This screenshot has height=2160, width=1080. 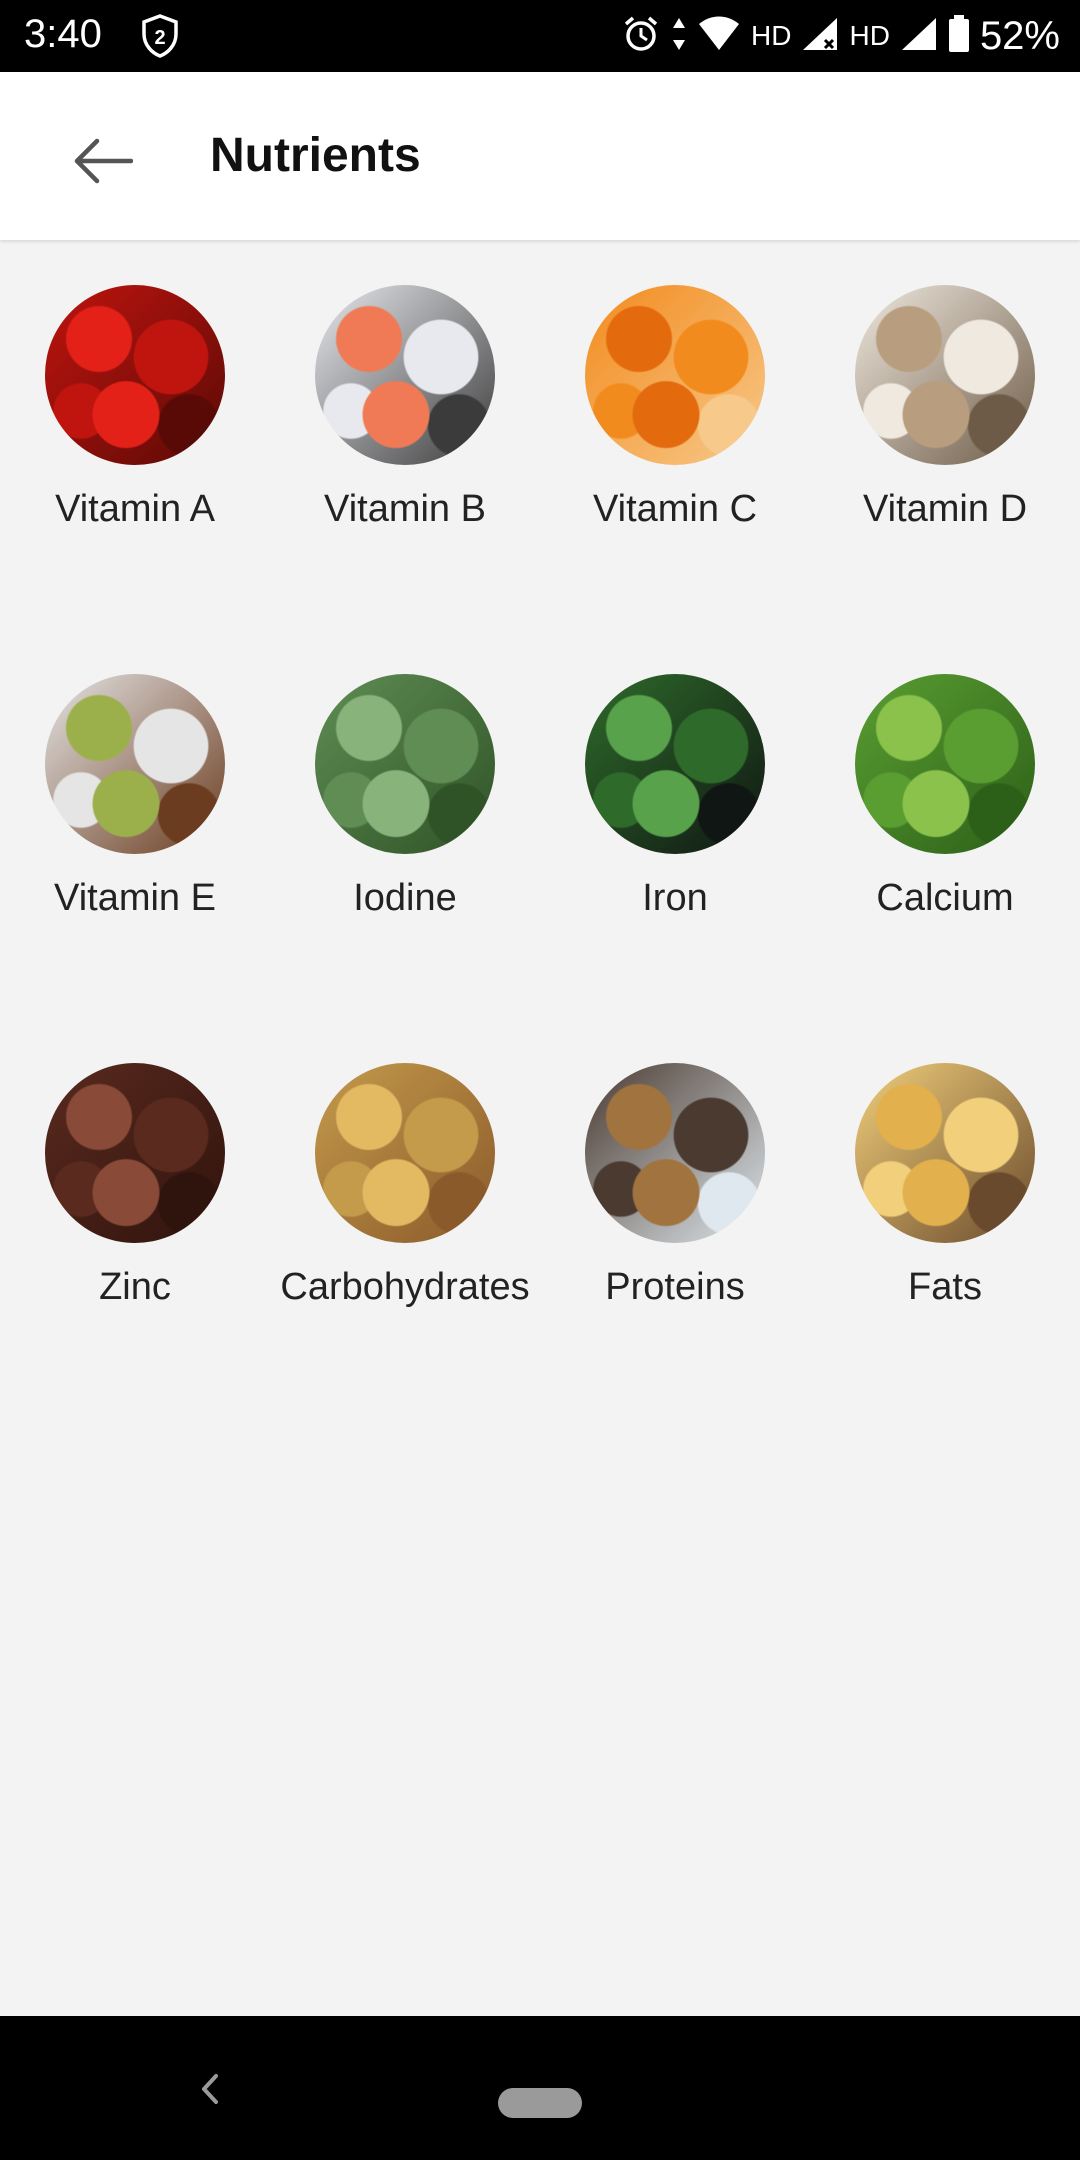 I want to click on nutrient-label: Carbohydrates, so click(x=405, y=1287).